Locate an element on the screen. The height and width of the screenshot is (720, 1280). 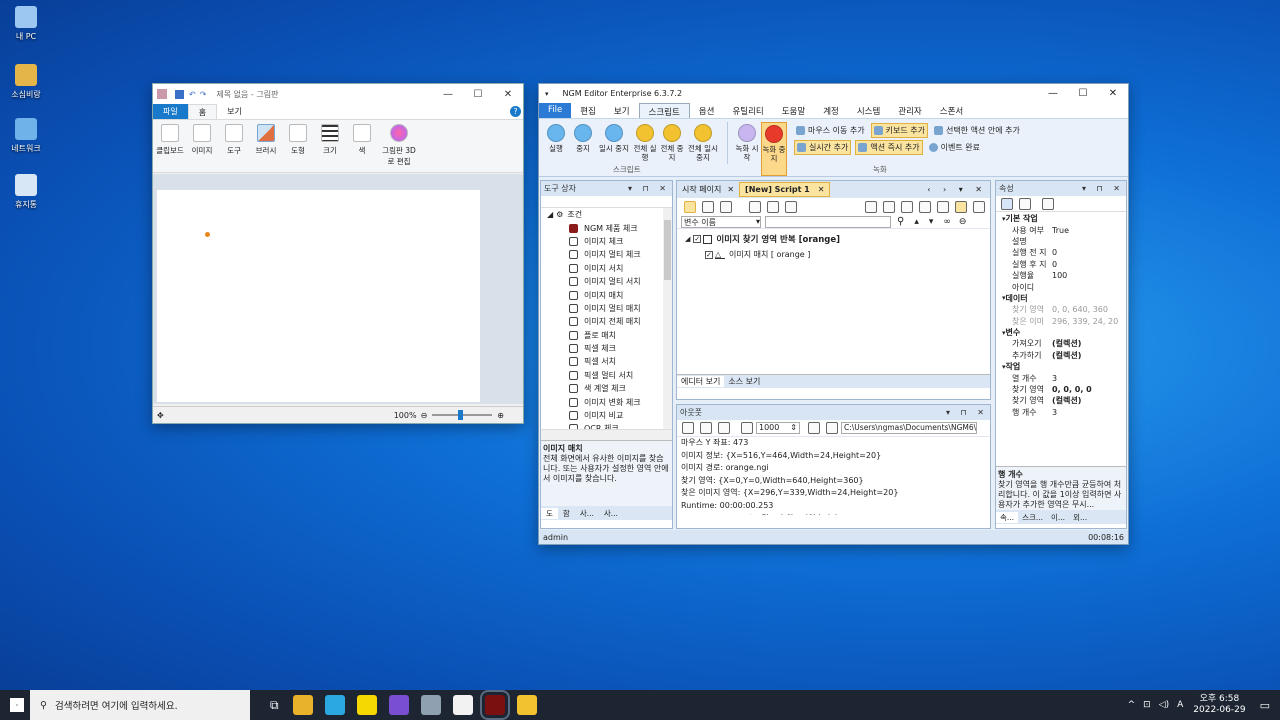
record-icon is located at coordinates (773, 206).